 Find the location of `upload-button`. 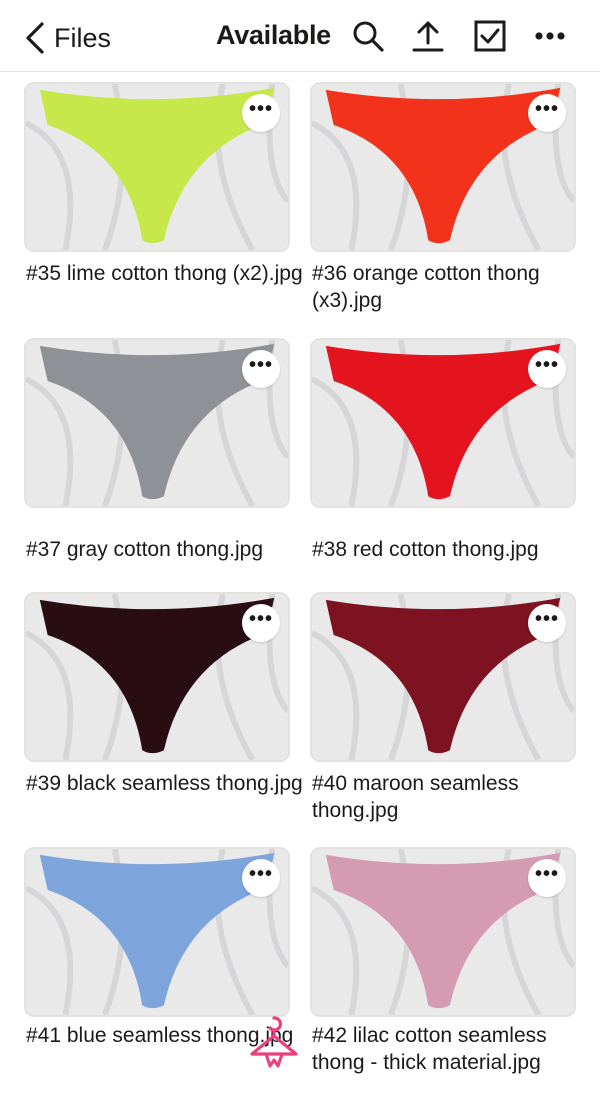

upload-button is located at coordinates (428, 36).